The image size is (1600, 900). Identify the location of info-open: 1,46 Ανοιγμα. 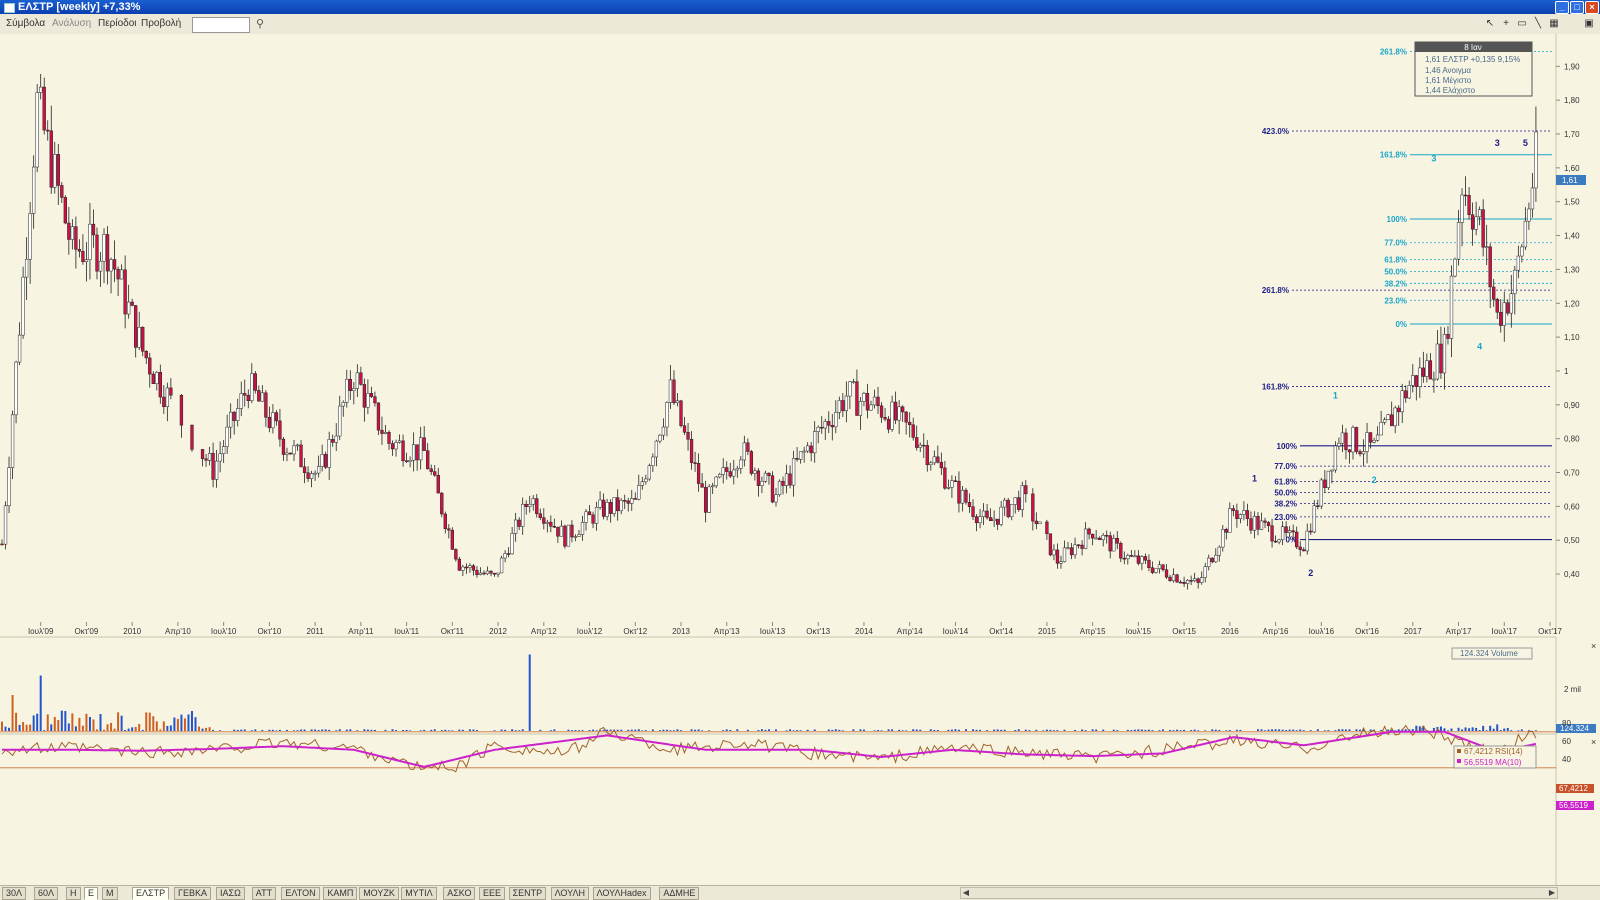
(1448, 70).